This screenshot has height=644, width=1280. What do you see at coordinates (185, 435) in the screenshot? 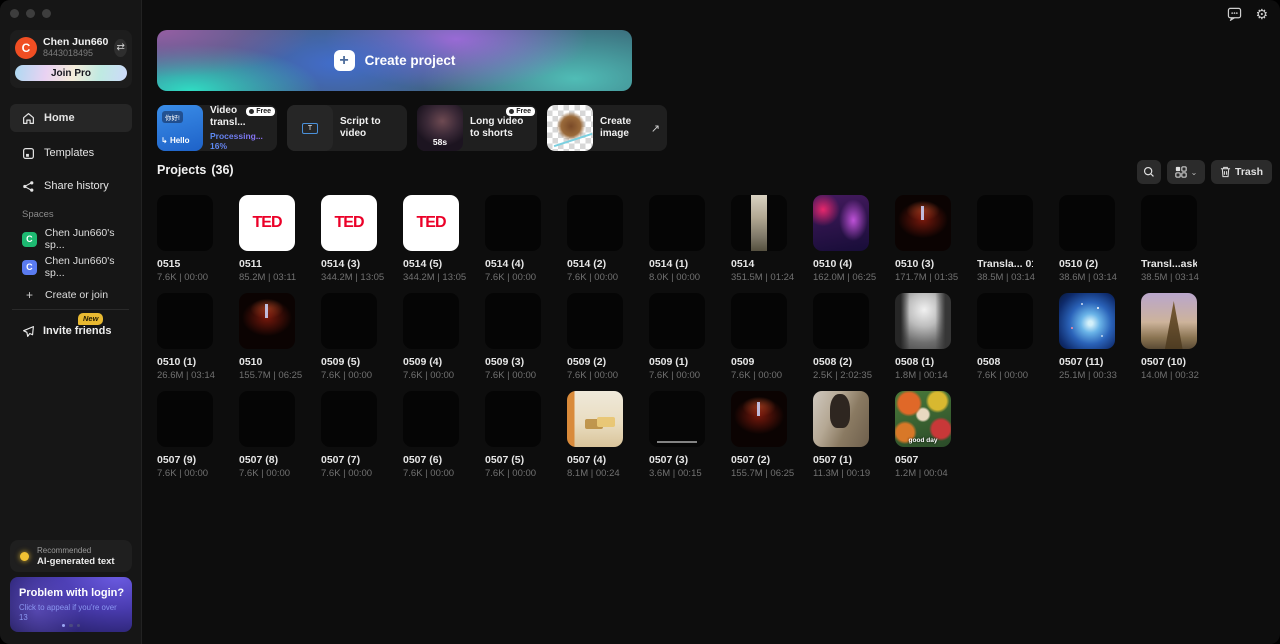
I see `project-card: 0507 (9) 7.6K | 00:00` at bounding box center [185, 435].